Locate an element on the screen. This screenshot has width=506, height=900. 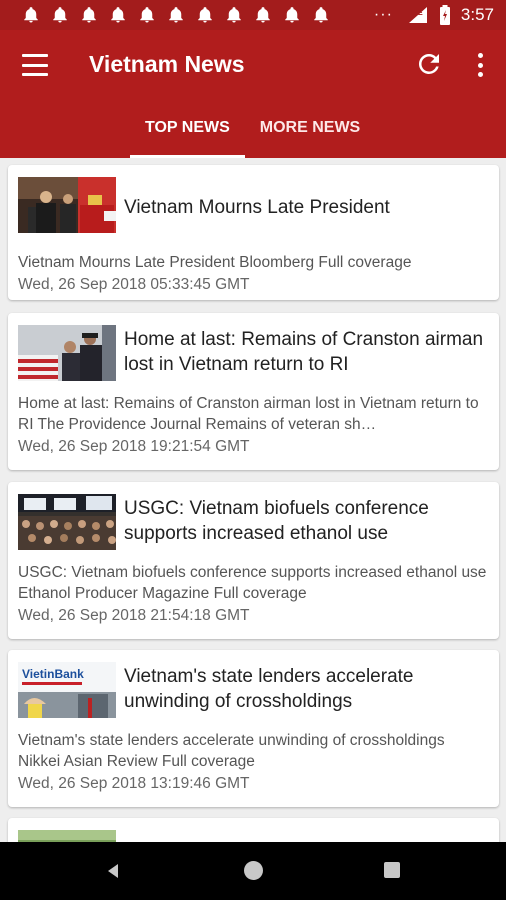
tab-more-news: MORE NEWS is located at coordinates (310, 137).